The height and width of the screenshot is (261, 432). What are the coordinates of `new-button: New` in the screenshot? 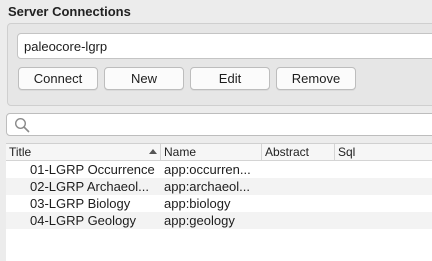 It's located at (144, 78).